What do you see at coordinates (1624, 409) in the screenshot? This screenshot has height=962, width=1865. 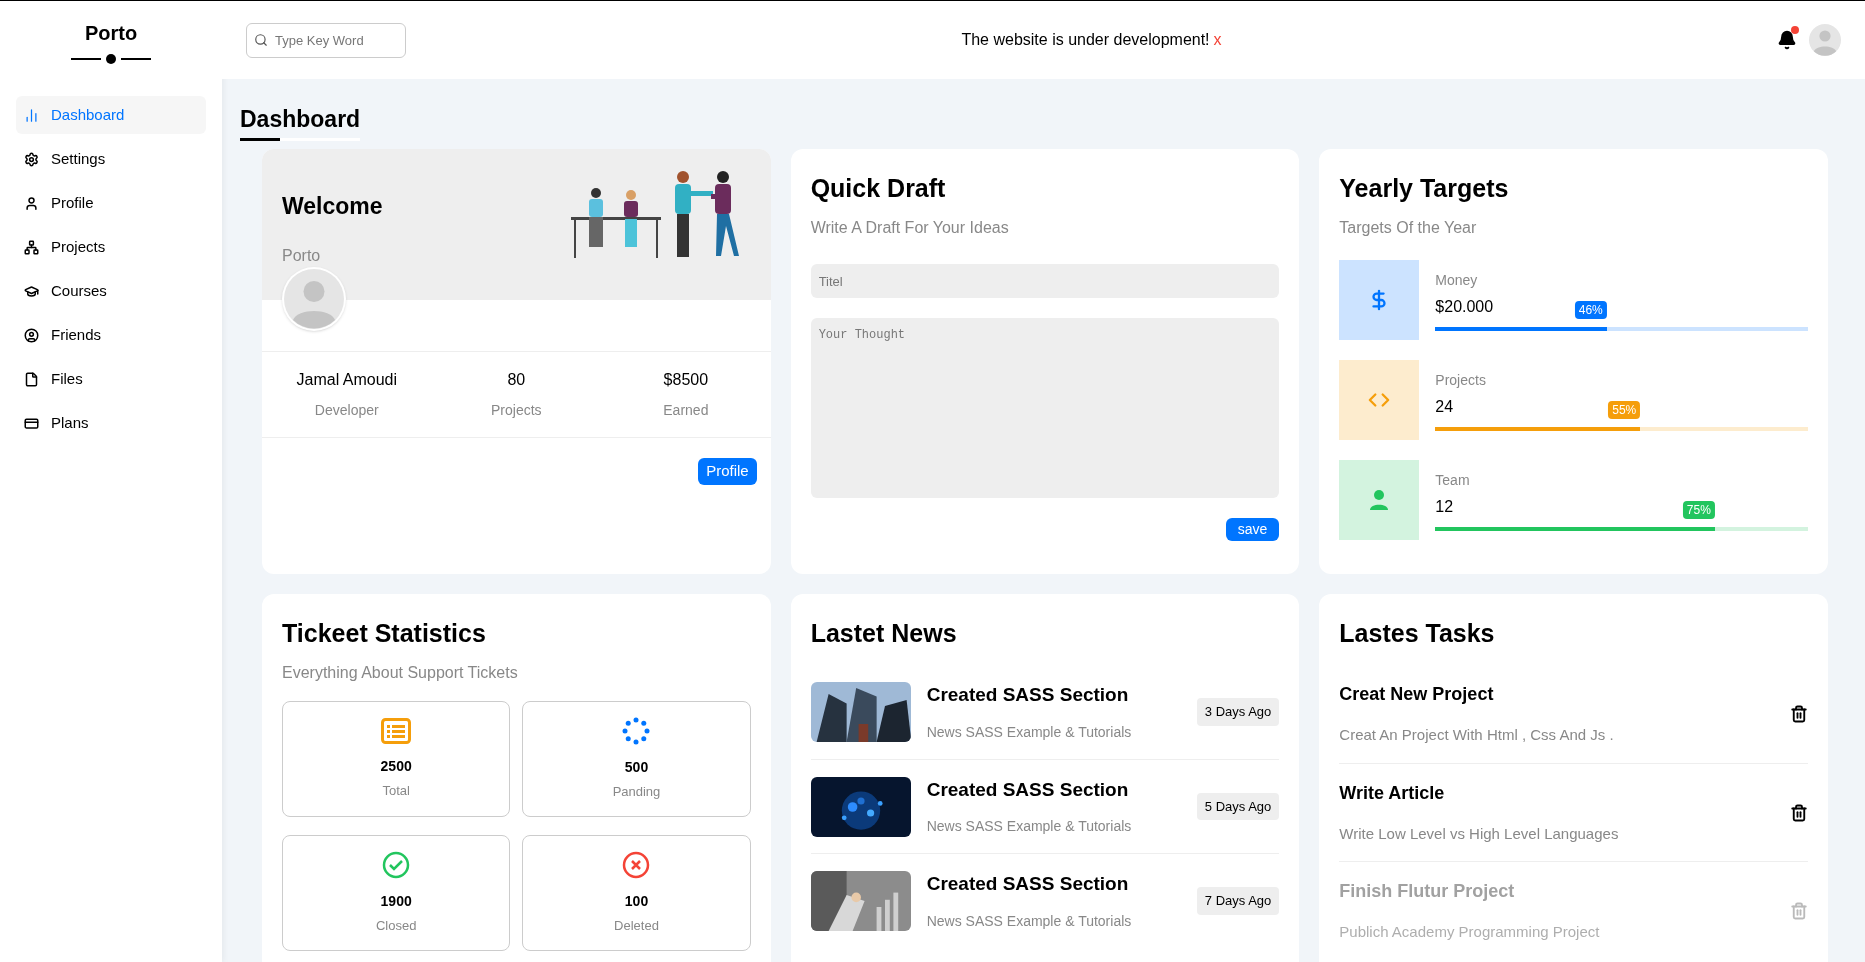 I see `percent-badge: 55%` at bounding box center [1624, 409].